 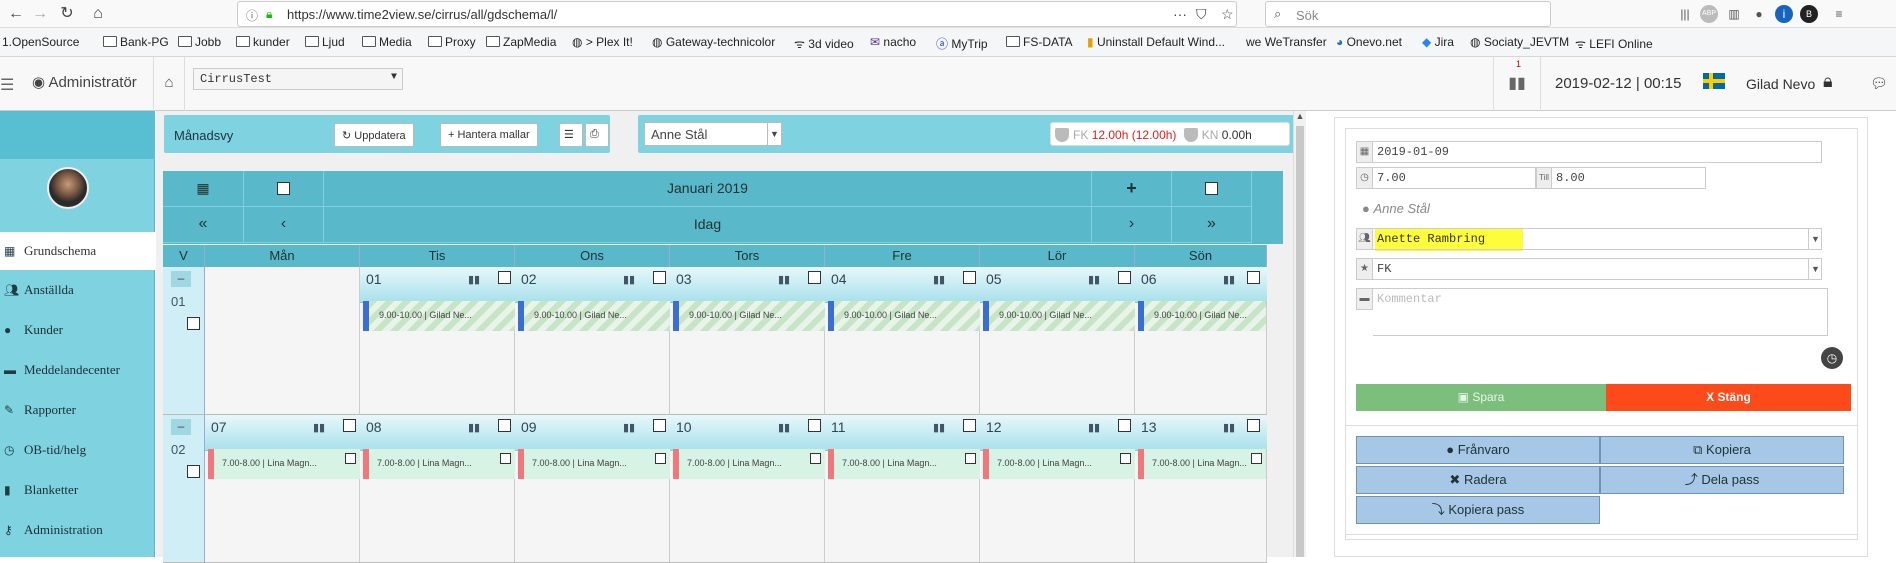 I want to click on pocket-icon: ⛉, so click(x=1201, y=14).